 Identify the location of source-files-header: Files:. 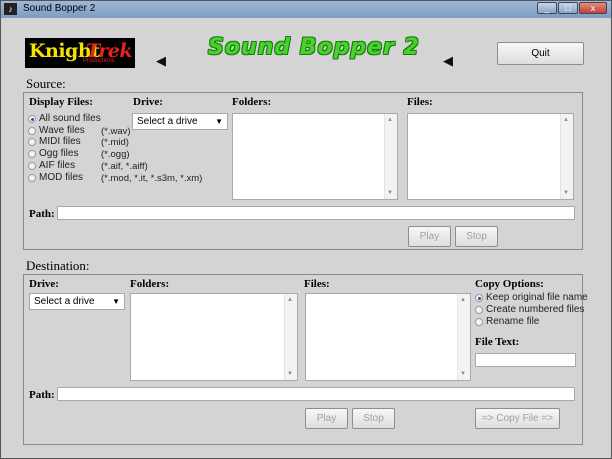
(420, 102).